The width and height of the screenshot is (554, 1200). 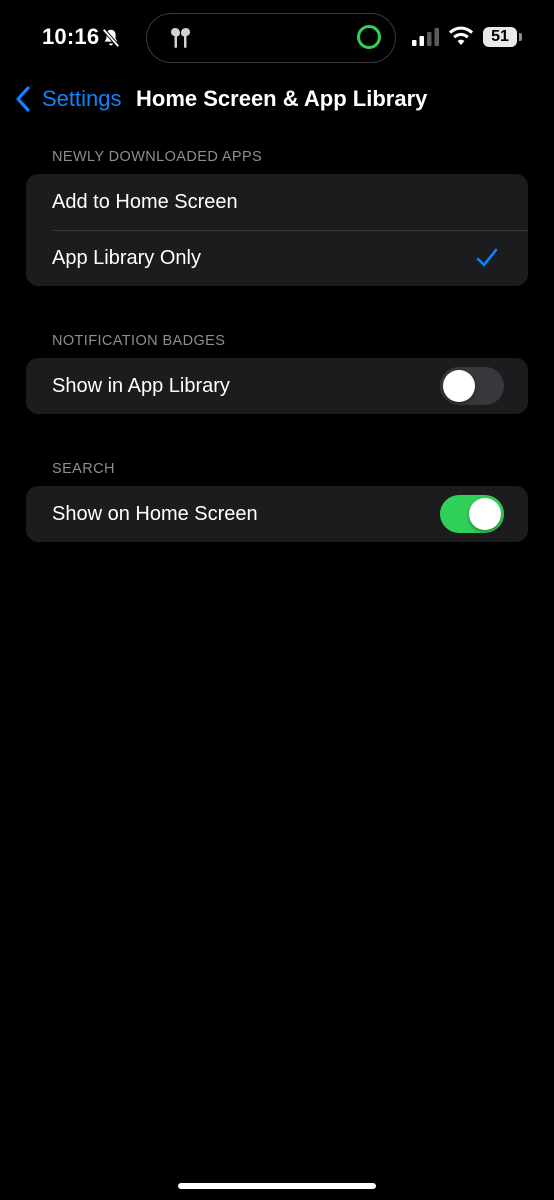 I want to click on search-group: Show on Home Screen, so click(x=277, y=514).